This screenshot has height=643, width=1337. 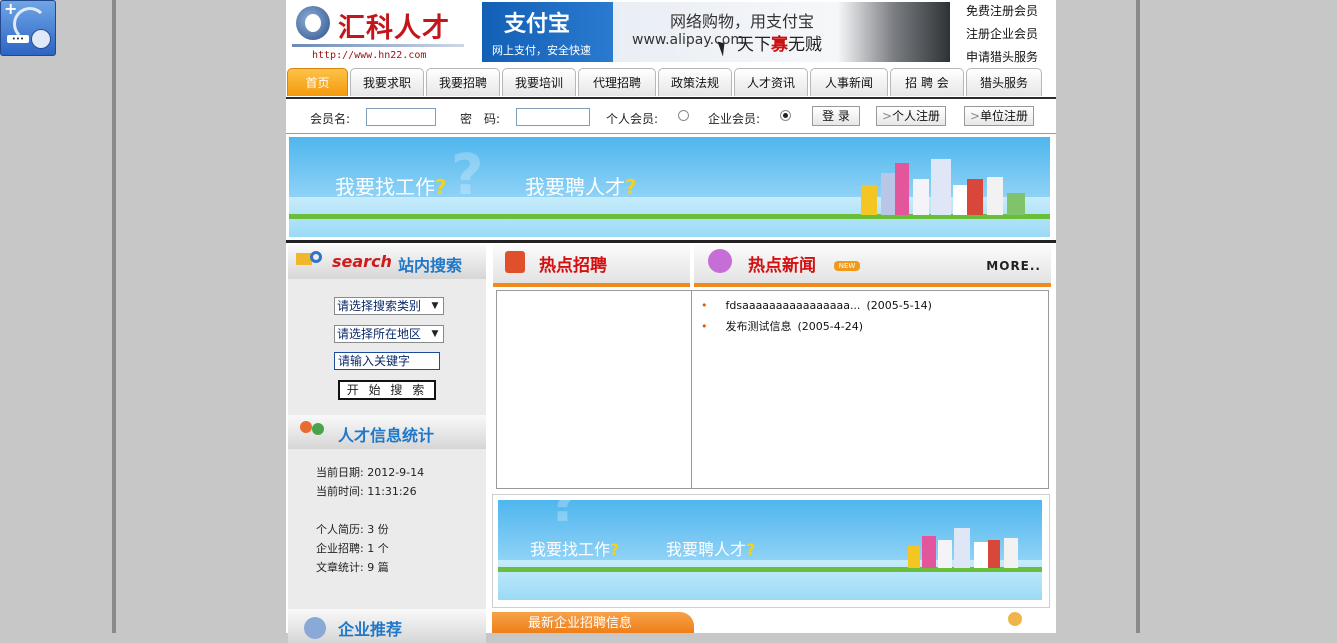 What do you see at coordinates (306, 427) in the screenshot?
I see `users-icon` at bounding box center [306, 427].